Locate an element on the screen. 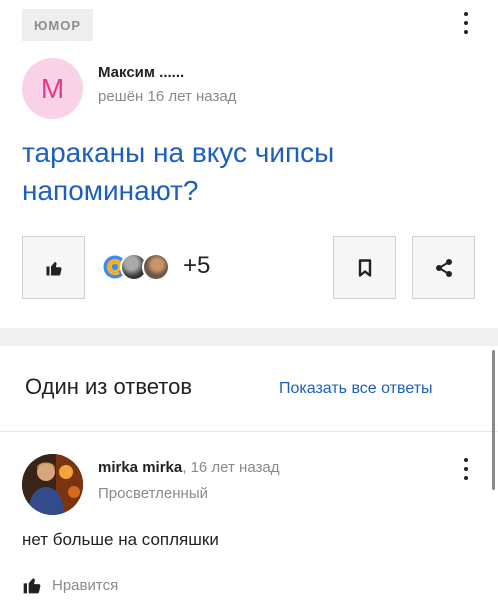  card-separator is located at coordinates (249, 337).